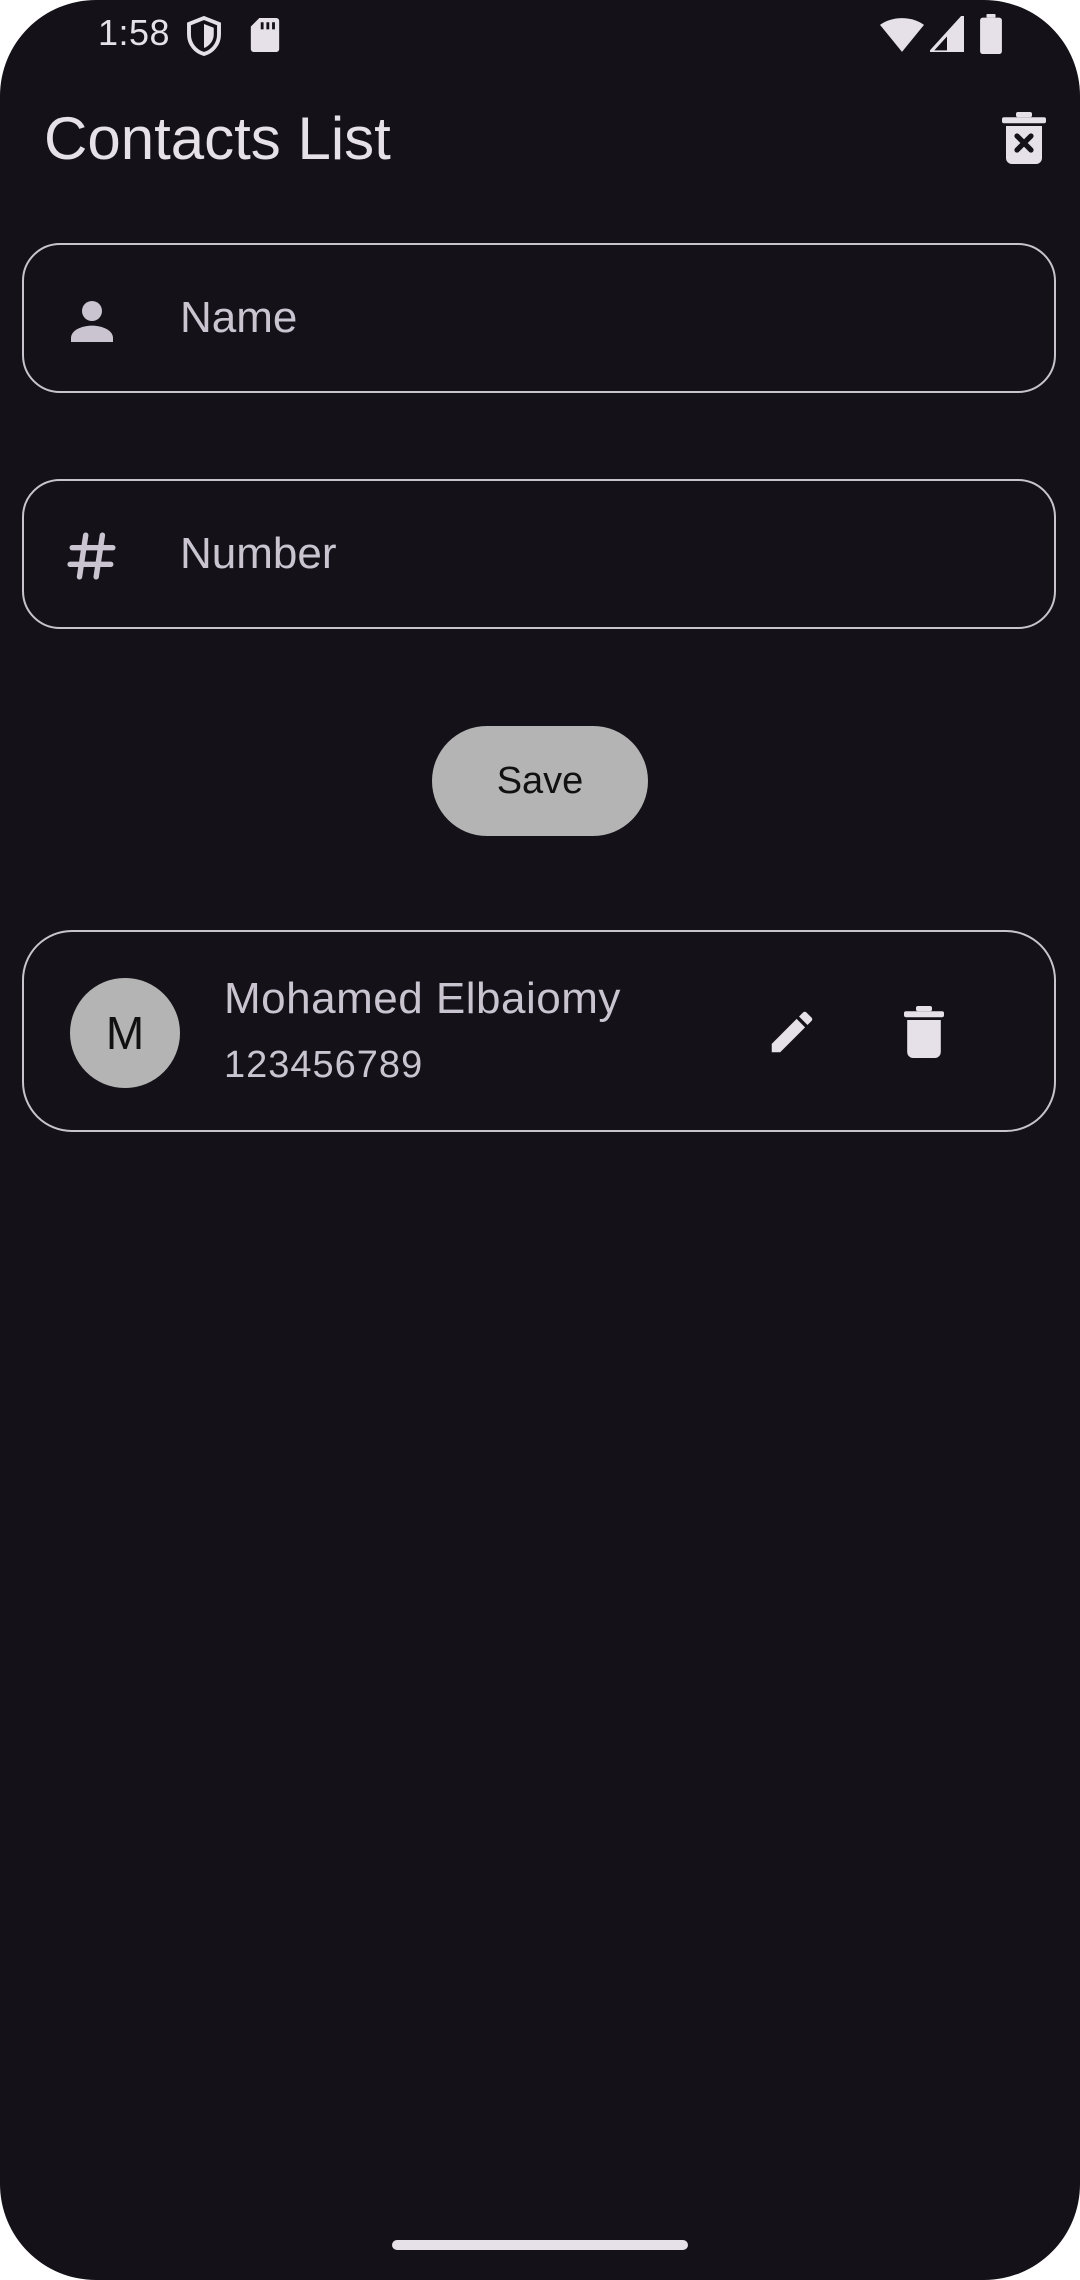 The height and width of the screenshot is (2280, 1080). What do you see at coordinates (217, 138) in the screenshot?
I see `page-title: Contacts List` at bounding box center [217, 138].